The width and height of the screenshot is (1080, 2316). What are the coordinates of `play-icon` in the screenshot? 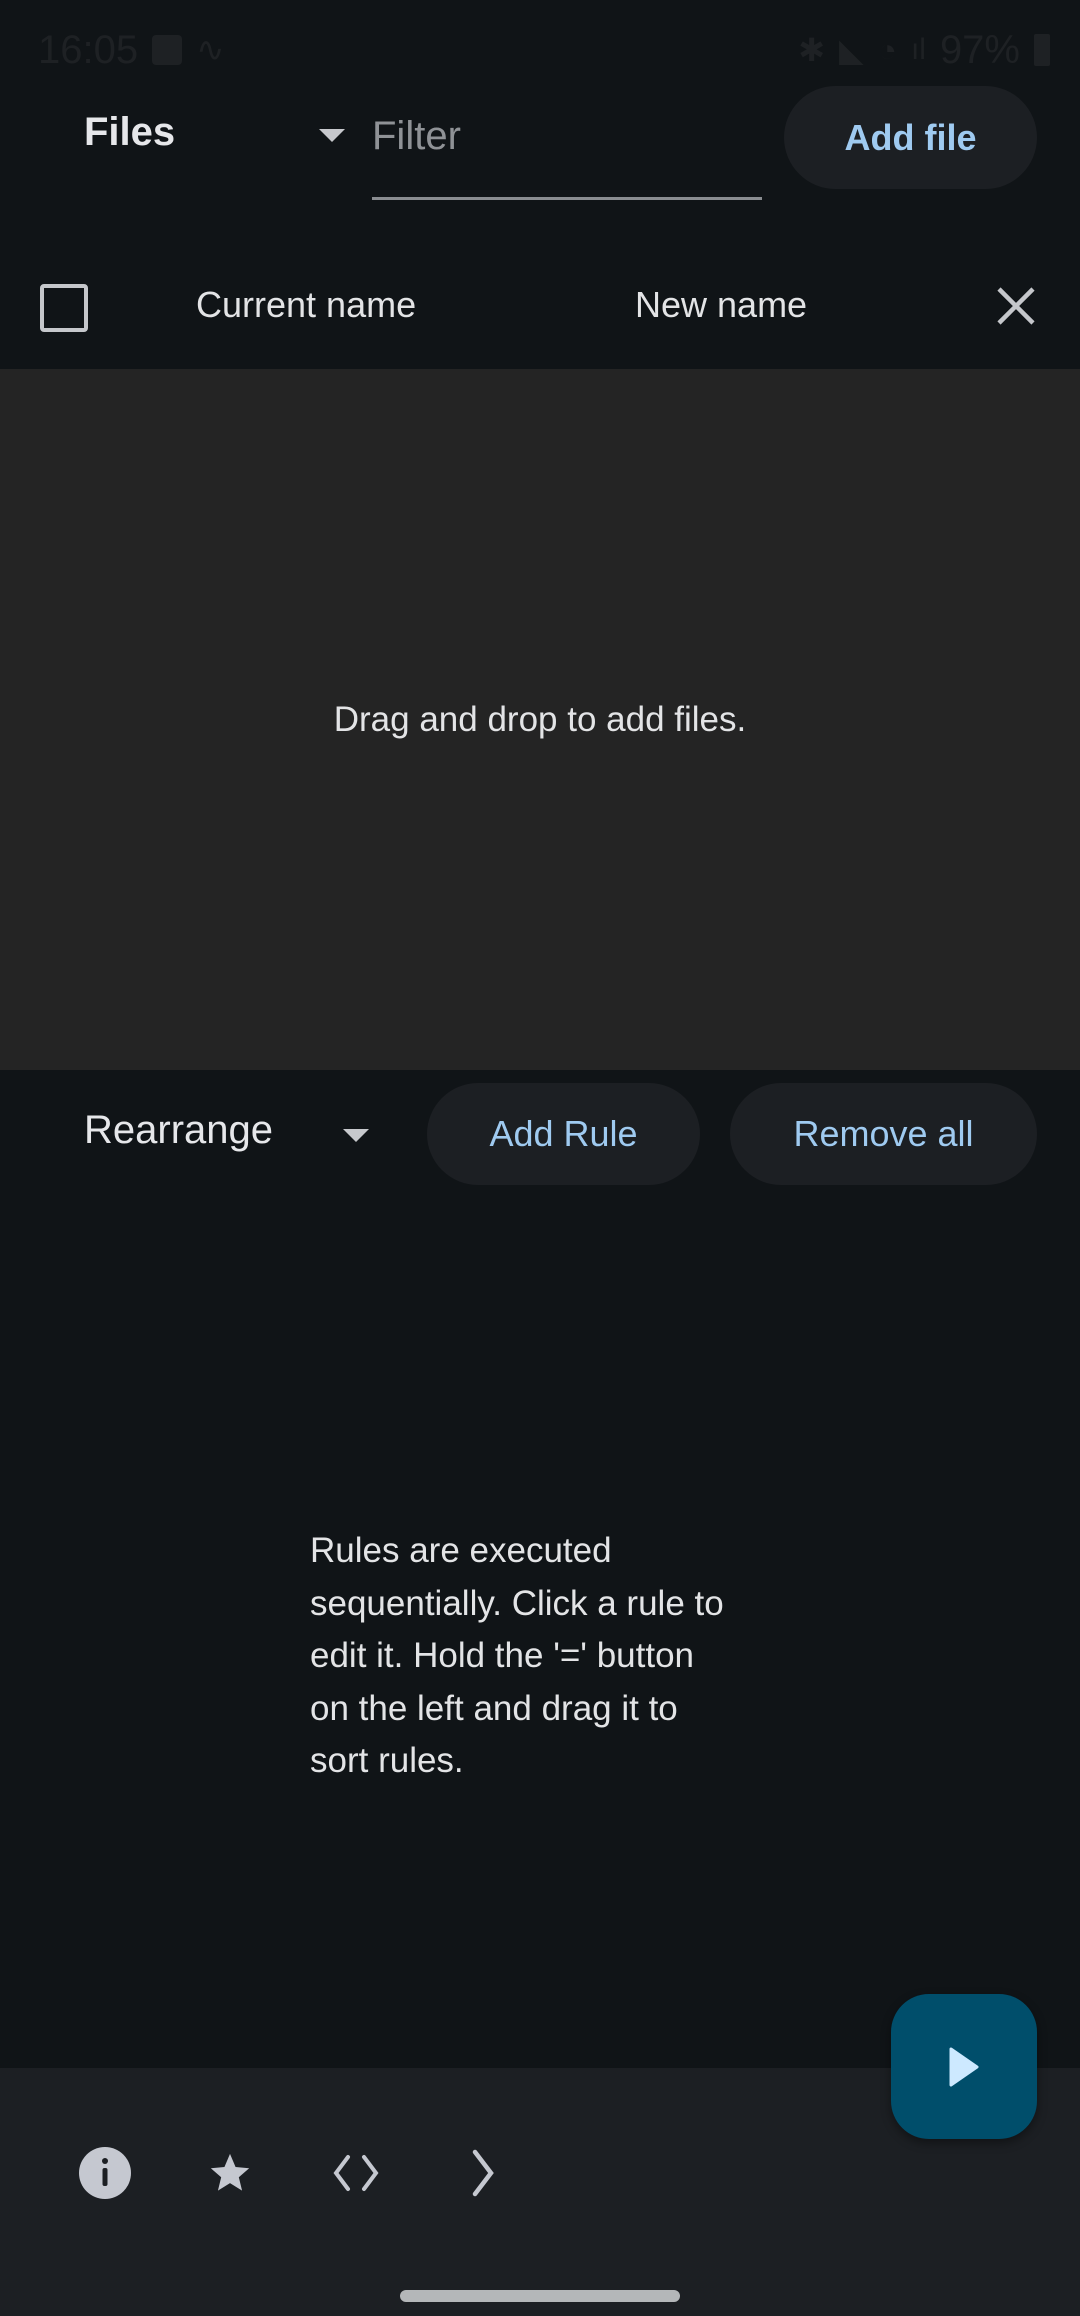 It's located at (964, 2066).